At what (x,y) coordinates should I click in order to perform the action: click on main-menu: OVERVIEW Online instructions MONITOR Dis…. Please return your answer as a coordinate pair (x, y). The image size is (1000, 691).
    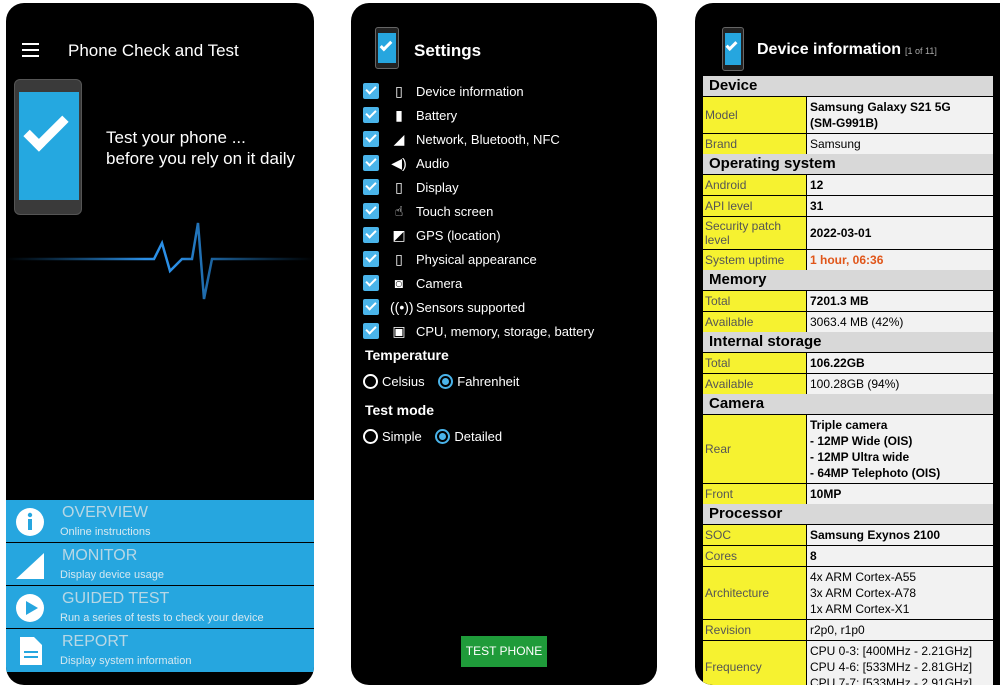
    Looking at the image, I should click on (160, 586).